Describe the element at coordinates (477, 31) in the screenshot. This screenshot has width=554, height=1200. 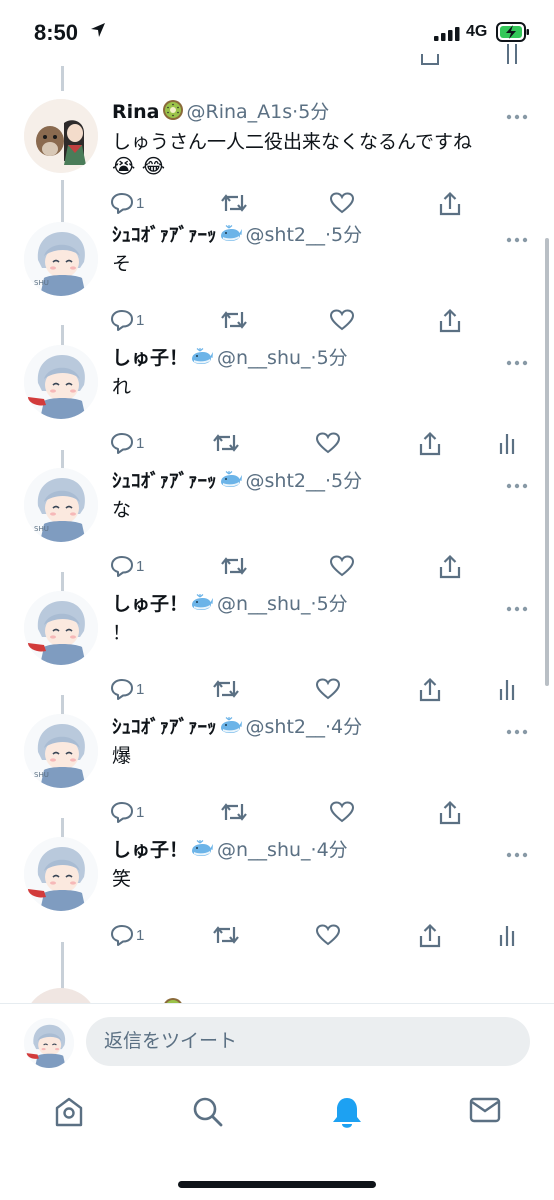
I see `network-type: 4G` at that location.